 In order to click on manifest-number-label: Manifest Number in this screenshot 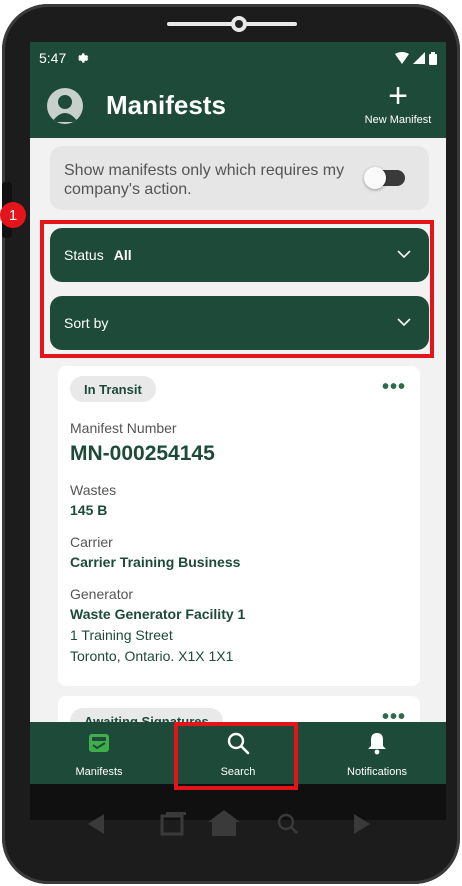, I will do `click(123, 428)`.